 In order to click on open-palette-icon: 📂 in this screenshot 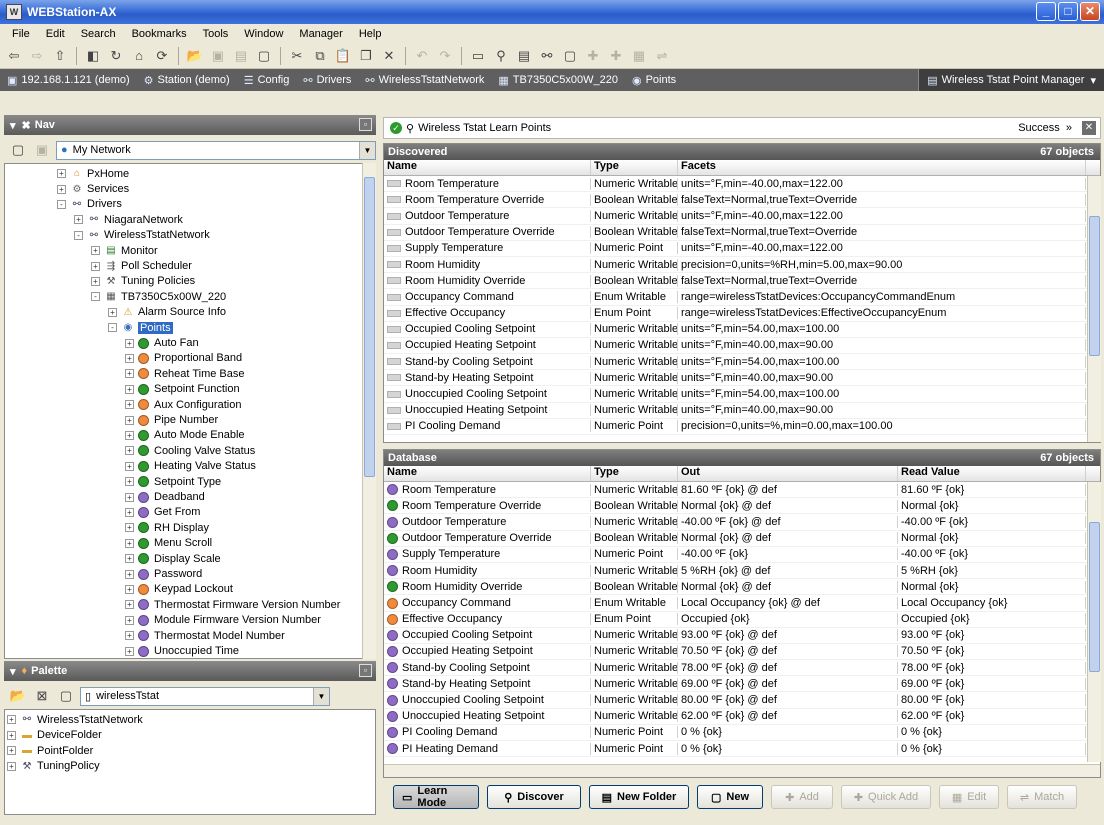, I will do `click(18, 696)`.